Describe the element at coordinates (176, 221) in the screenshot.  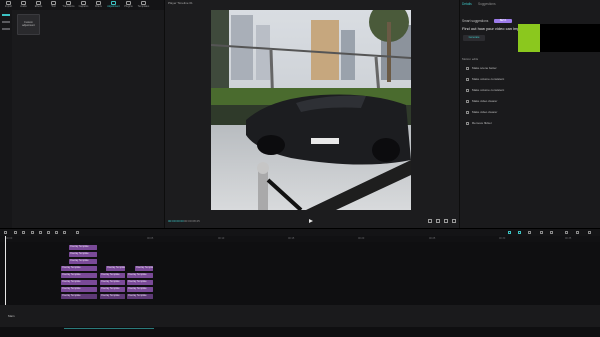
I see `current-time: 00:00:00:00` at that location.